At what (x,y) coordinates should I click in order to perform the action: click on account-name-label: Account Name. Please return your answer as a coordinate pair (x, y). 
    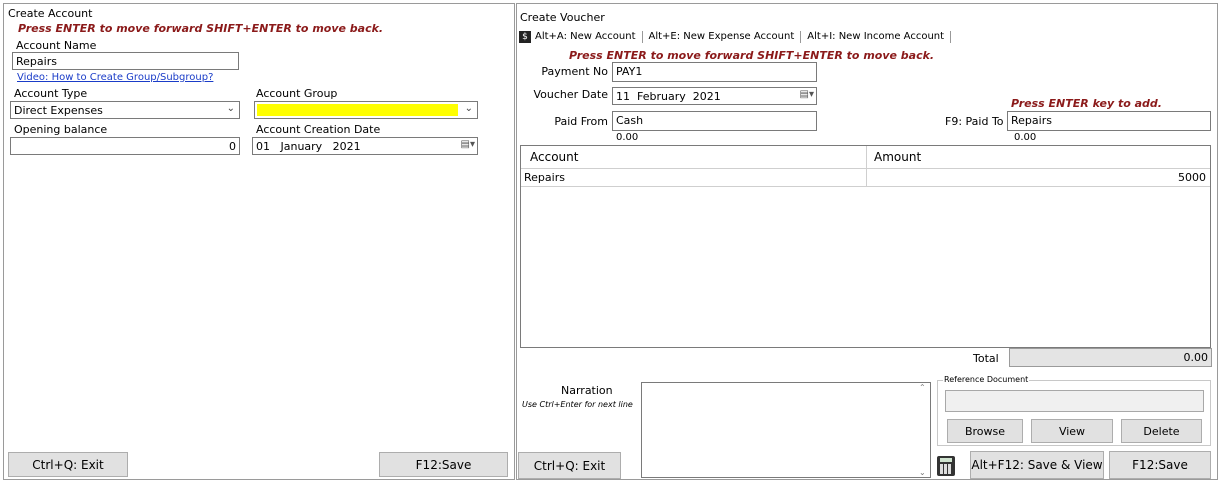
    Looking at the image, I should click on (56, 45).